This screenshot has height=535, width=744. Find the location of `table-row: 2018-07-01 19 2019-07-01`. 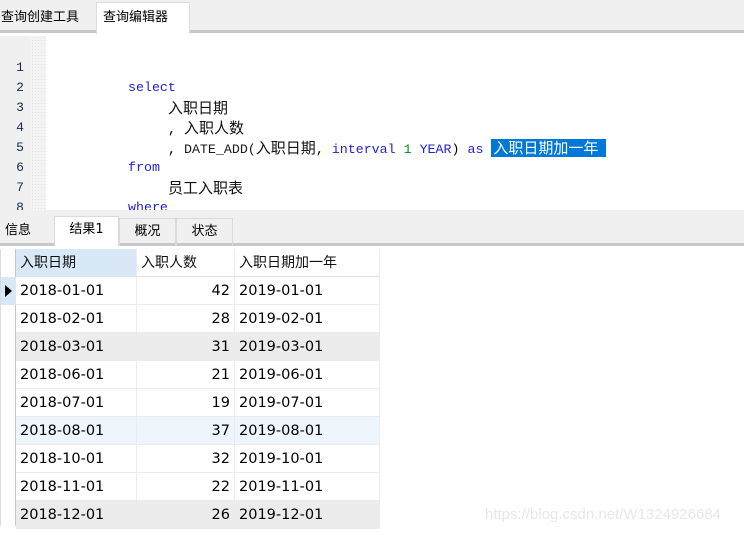

table-row: 2018-07-01 19 2019-07-01 is located at coordinates (198, 403).